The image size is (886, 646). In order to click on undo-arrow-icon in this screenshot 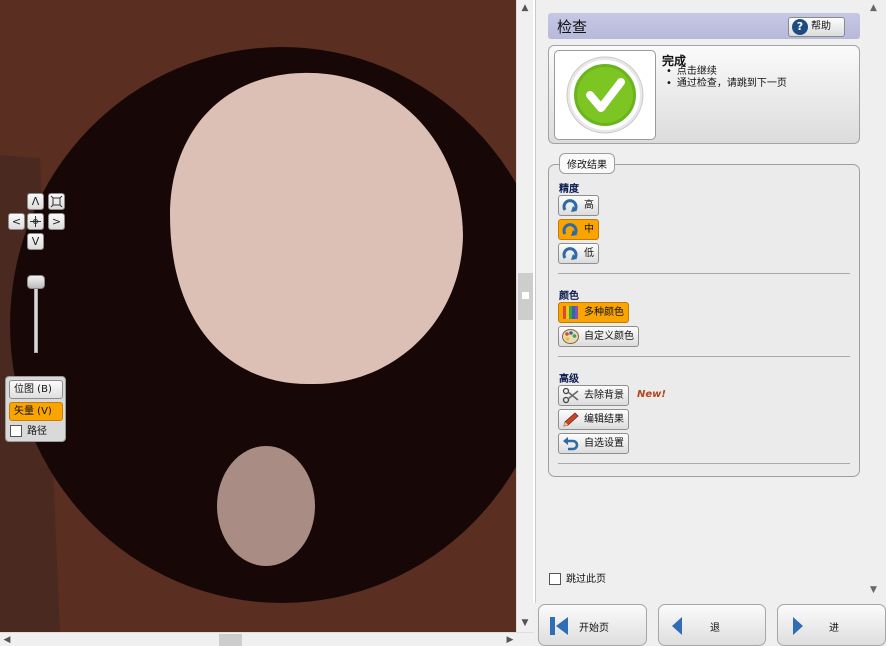, I will do `click(571, 444)`.